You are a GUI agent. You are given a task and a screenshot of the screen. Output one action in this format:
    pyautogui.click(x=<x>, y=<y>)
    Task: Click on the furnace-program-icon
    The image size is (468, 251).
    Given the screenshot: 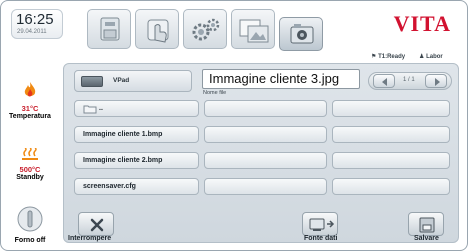 What is the action you would take?
    pyautogui.click(x=110, y=29)
    